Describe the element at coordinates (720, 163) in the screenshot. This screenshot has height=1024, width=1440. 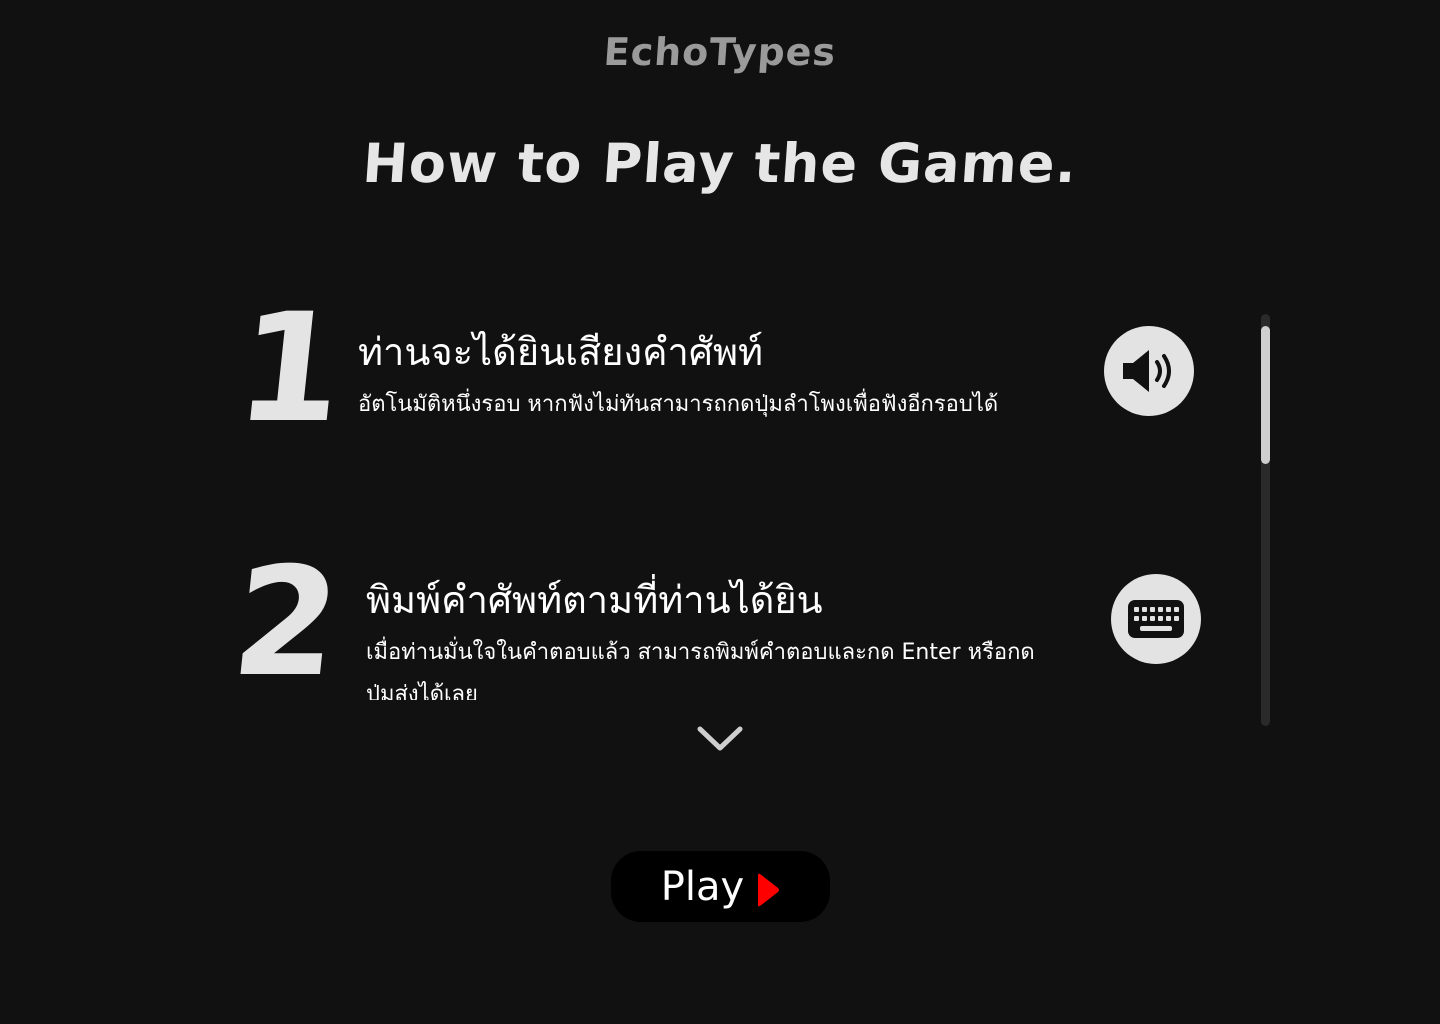
I see `page-heading: How to Play the Game.` at that location.